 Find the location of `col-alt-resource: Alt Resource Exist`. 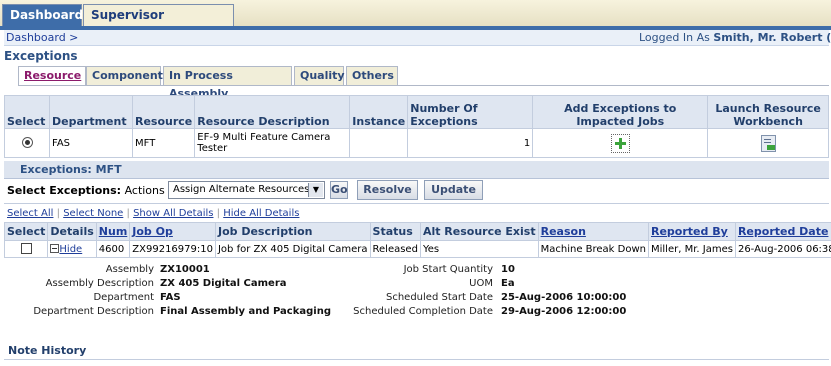

col-alt-resource: Alt Resource Exist is located at coordinates (479, 231).